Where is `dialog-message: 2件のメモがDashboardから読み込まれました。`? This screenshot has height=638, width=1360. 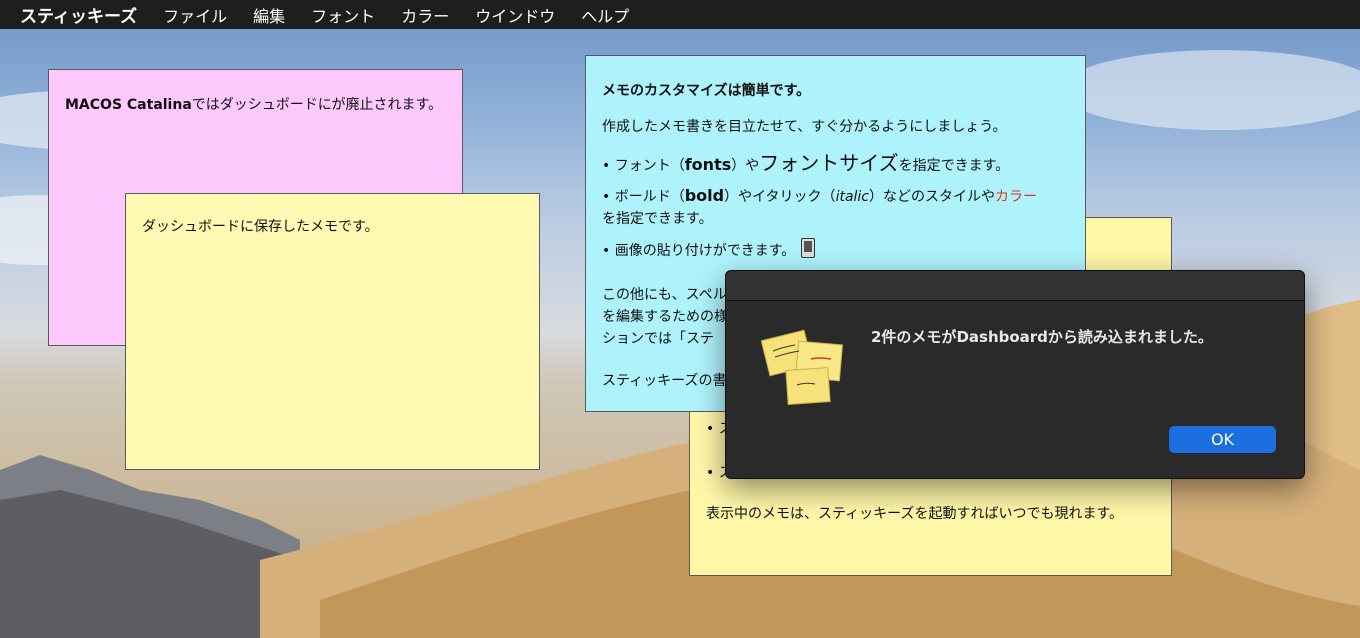
dialog-message: 2件のメモがDashboardから読み込まれました。 is located at coordinates (1042, 337).